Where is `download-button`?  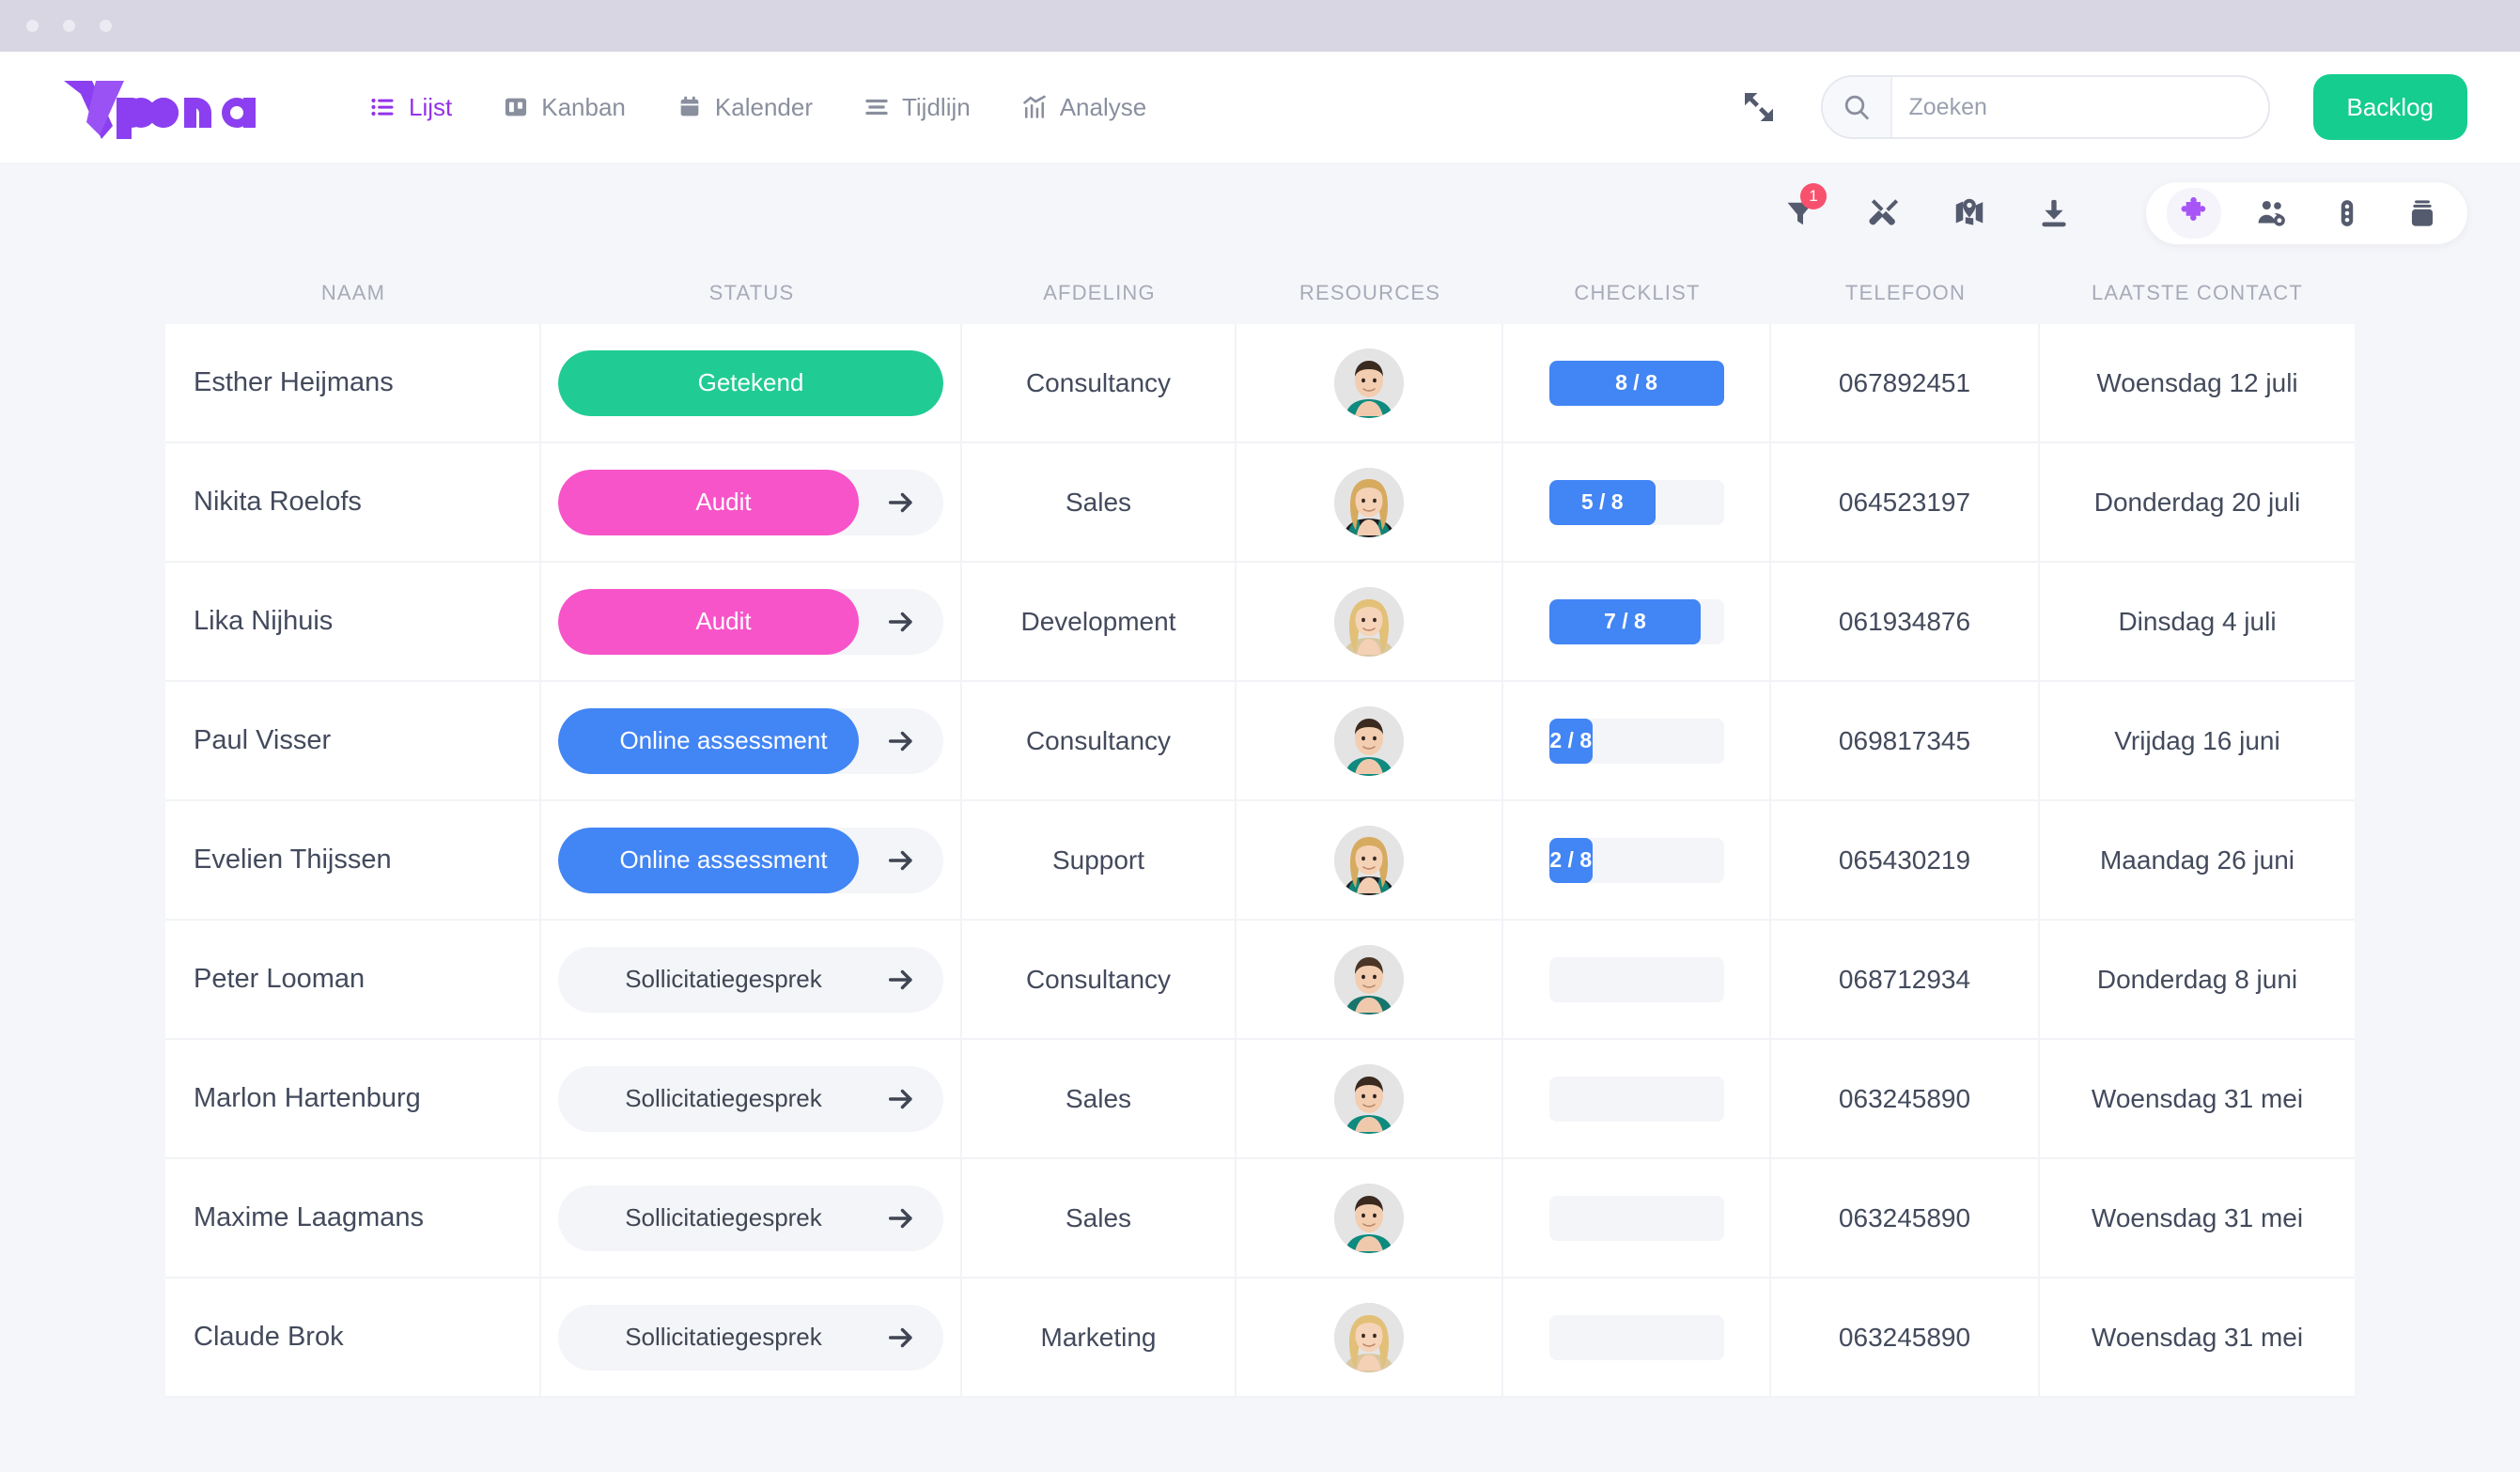
download-button is located at coordinates (2054, 214).